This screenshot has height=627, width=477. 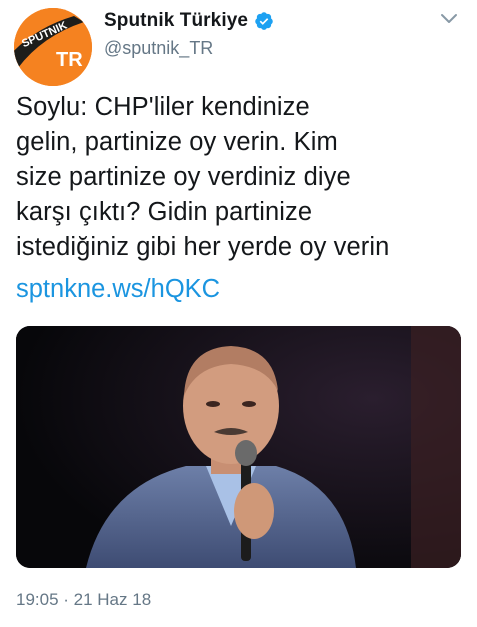 I want to click on tweet-text-line: size partinize oy verdiniz diye, so click(x=183, y=177).